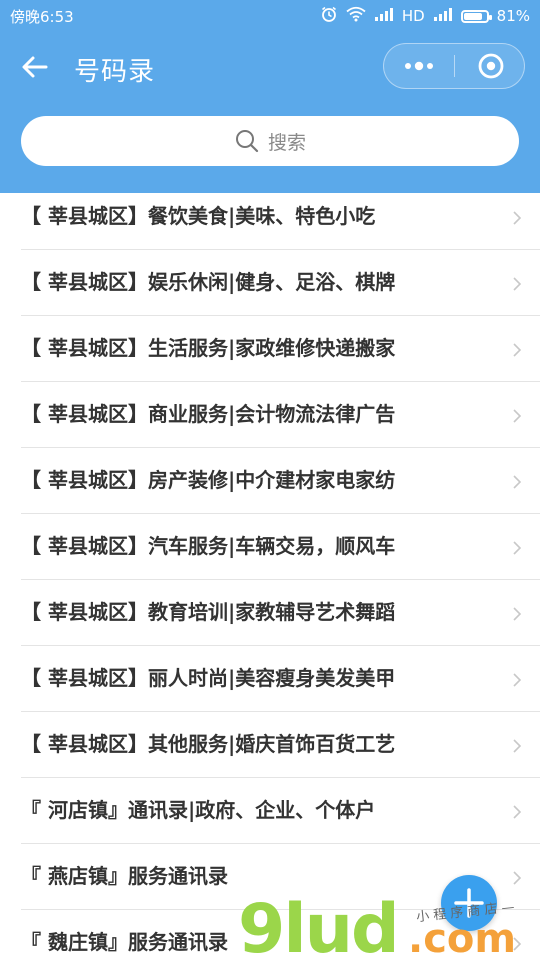  I want to click on list-item-label: 【 莘县城区】娱乐休闲|健身、足浴、棋牌, so click(208, 282).